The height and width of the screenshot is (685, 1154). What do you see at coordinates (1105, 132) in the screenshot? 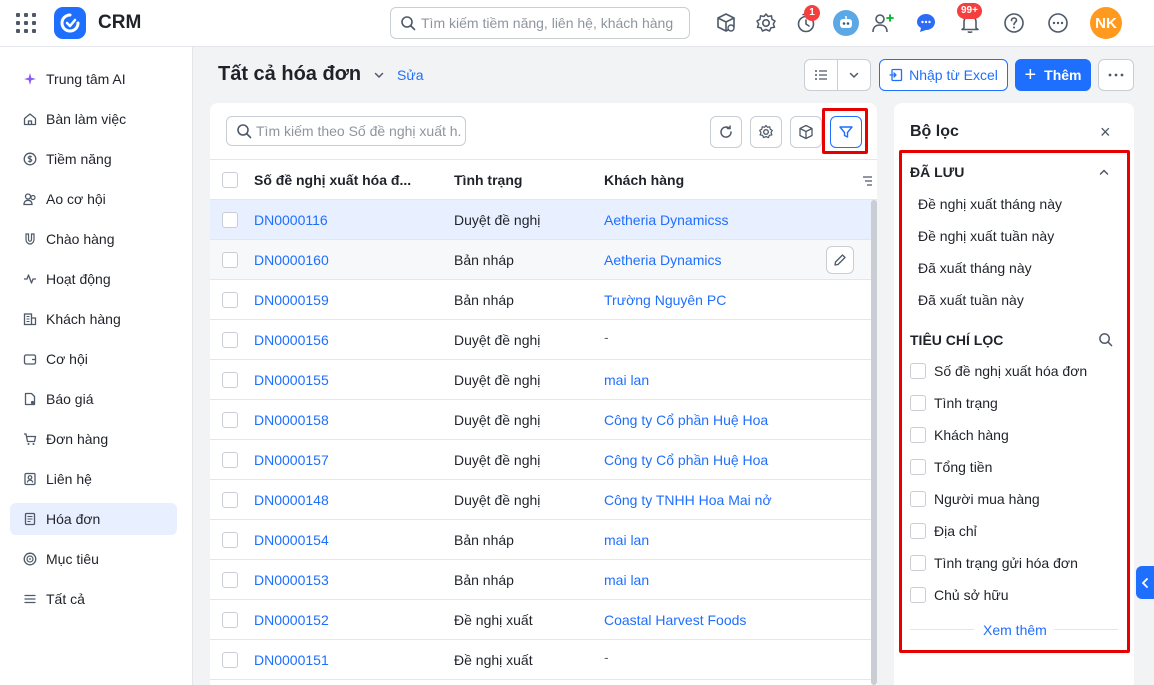
I see `close-icon: ×` at bounding box center [1105, 132].